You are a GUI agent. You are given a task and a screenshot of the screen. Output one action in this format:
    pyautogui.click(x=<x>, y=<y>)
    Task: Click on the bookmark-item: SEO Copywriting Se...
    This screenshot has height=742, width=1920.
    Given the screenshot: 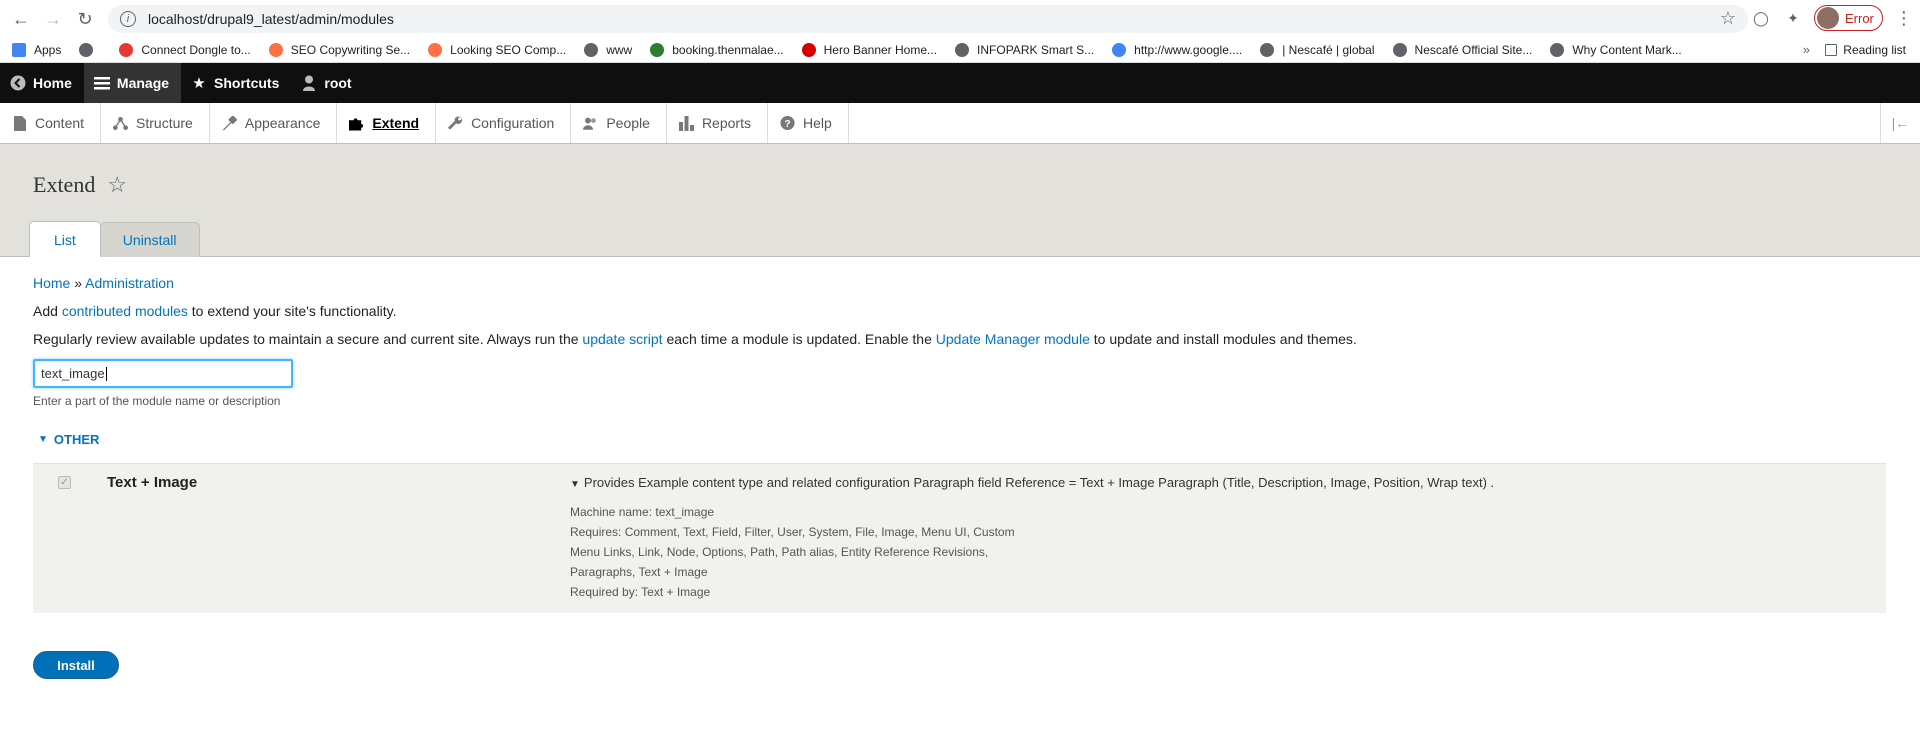 What is the action you would take?
    pyautogui.click(x=339, y=50)
    